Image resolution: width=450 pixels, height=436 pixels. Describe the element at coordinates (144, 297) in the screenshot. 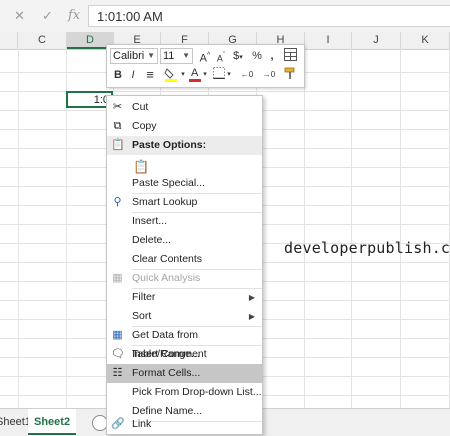

I see `menu-item-label: Filter` at that location.